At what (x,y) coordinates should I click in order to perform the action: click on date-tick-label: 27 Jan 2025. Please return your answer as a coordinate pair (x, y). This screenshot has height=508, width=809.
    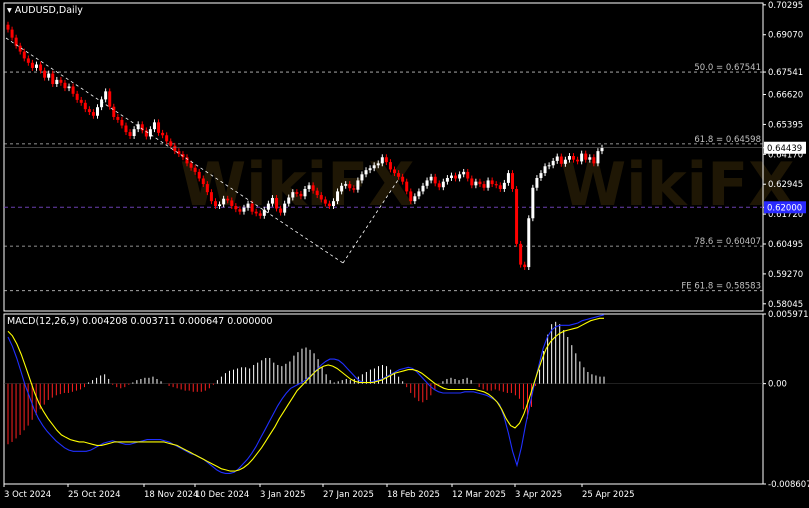
    Looking at the image, I should click on (348, 495).